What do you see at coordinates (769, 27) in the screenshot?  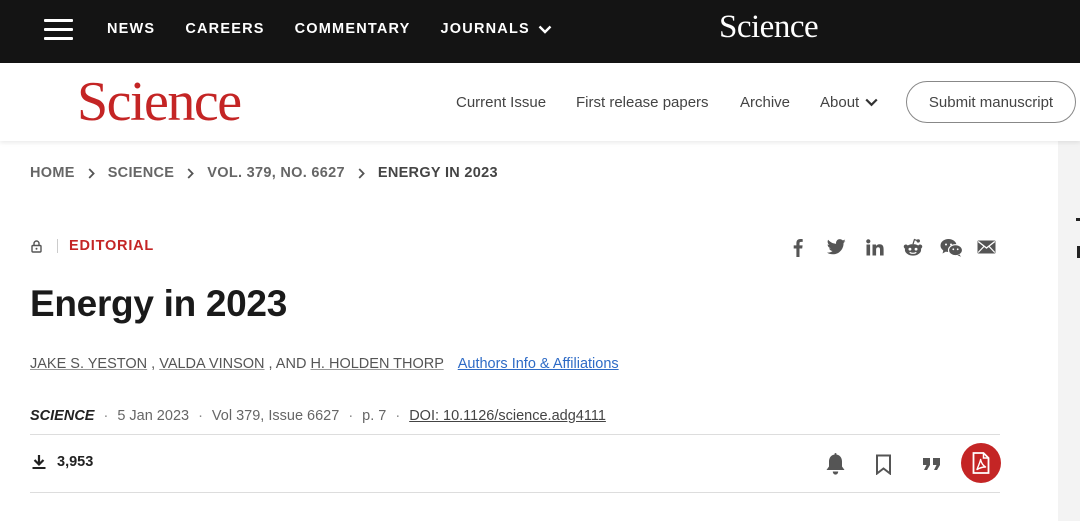 I see `science-logo-small: Science` at bounding box center [769, 27].